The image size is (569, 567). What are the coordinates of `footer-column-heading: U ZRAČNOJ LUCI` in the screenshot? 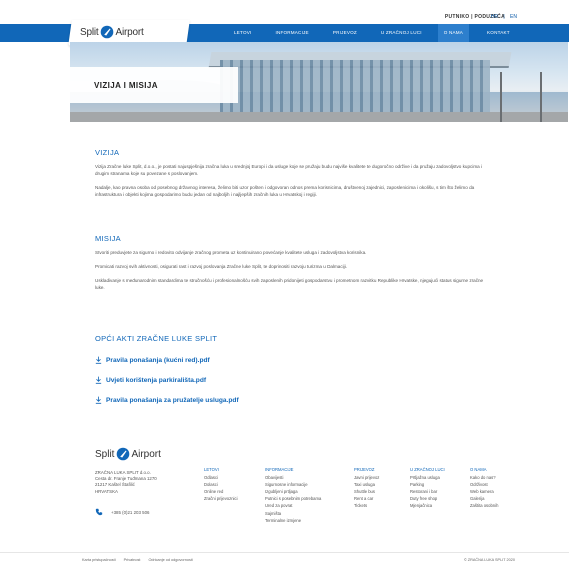 It's located at (427, 469).